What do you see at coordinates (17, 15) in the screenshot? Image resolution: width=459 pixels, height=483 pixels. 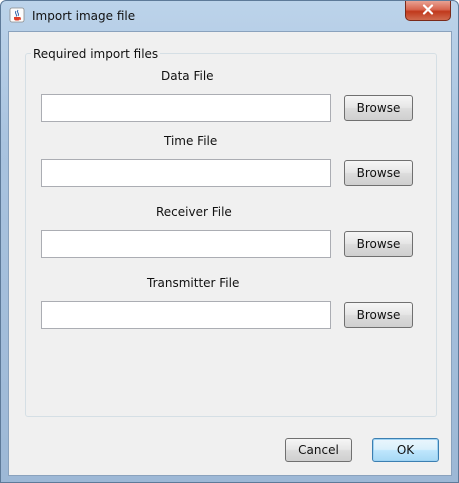 I see `java-cup-icon` at bounding box center [17, 15].